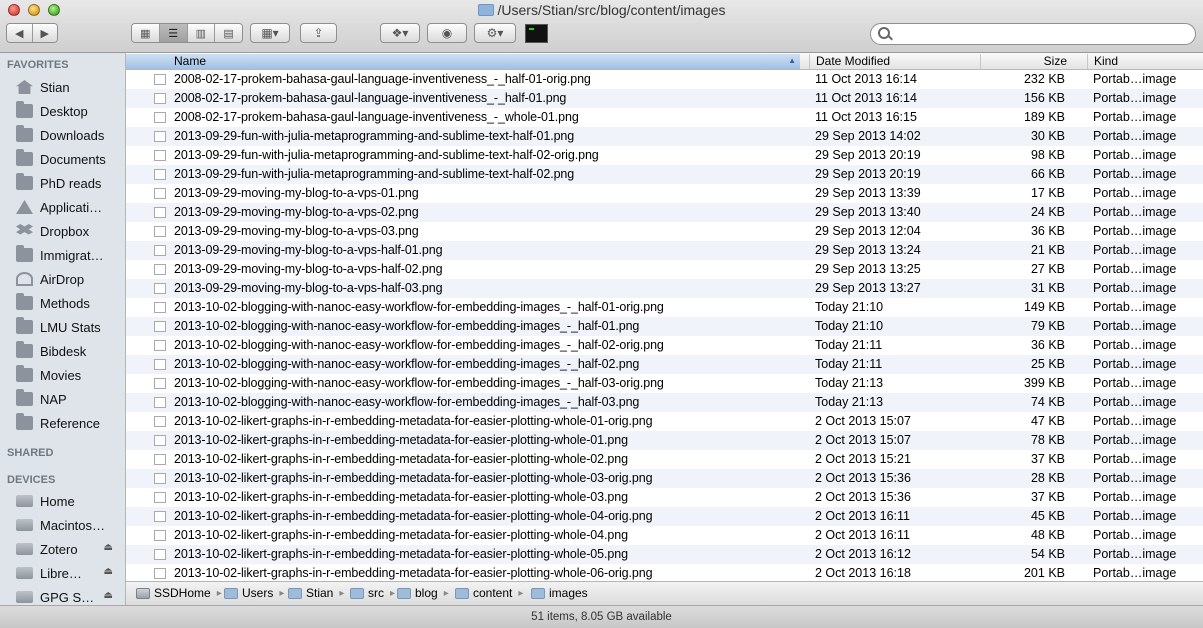 The height and width of the screenshot is (628, 1203). What do you see at coordinates (53, 399) in the screenshot?
I see `sidebar-item-label: NAP` at bounding box center [53, 399].